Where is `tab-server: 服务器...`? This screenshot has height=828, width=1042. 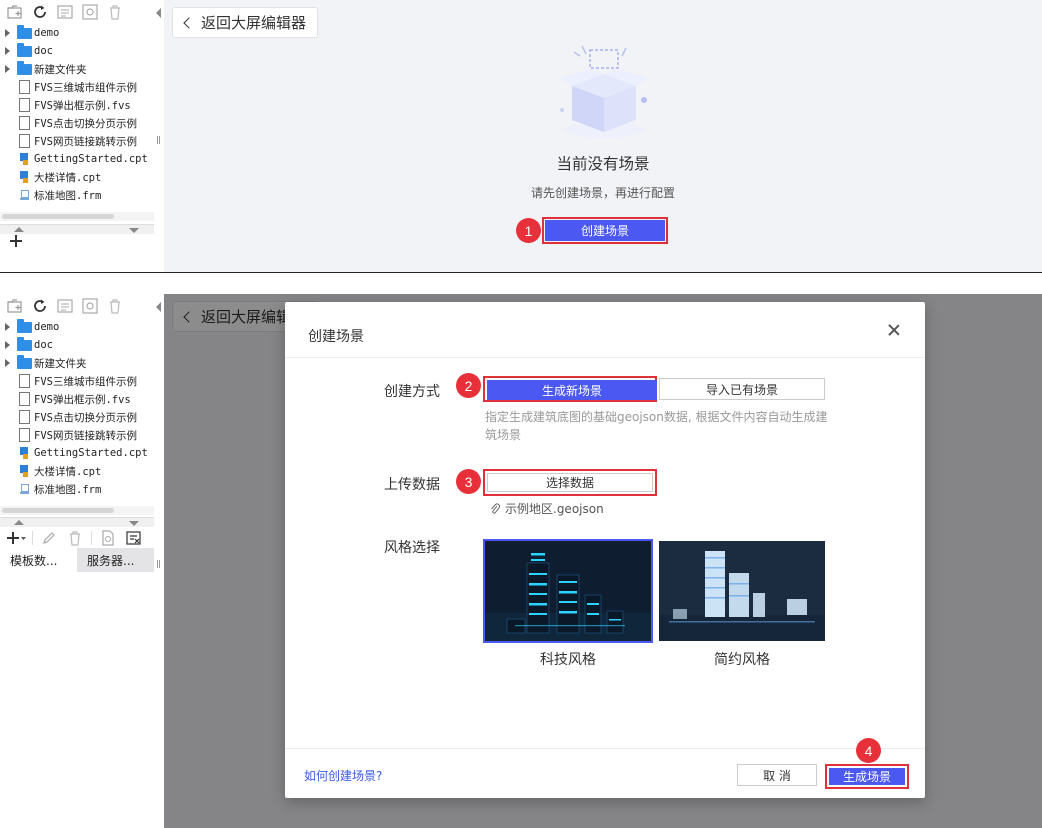 tab-server: 服务器... is located at coordinates (115, 560).